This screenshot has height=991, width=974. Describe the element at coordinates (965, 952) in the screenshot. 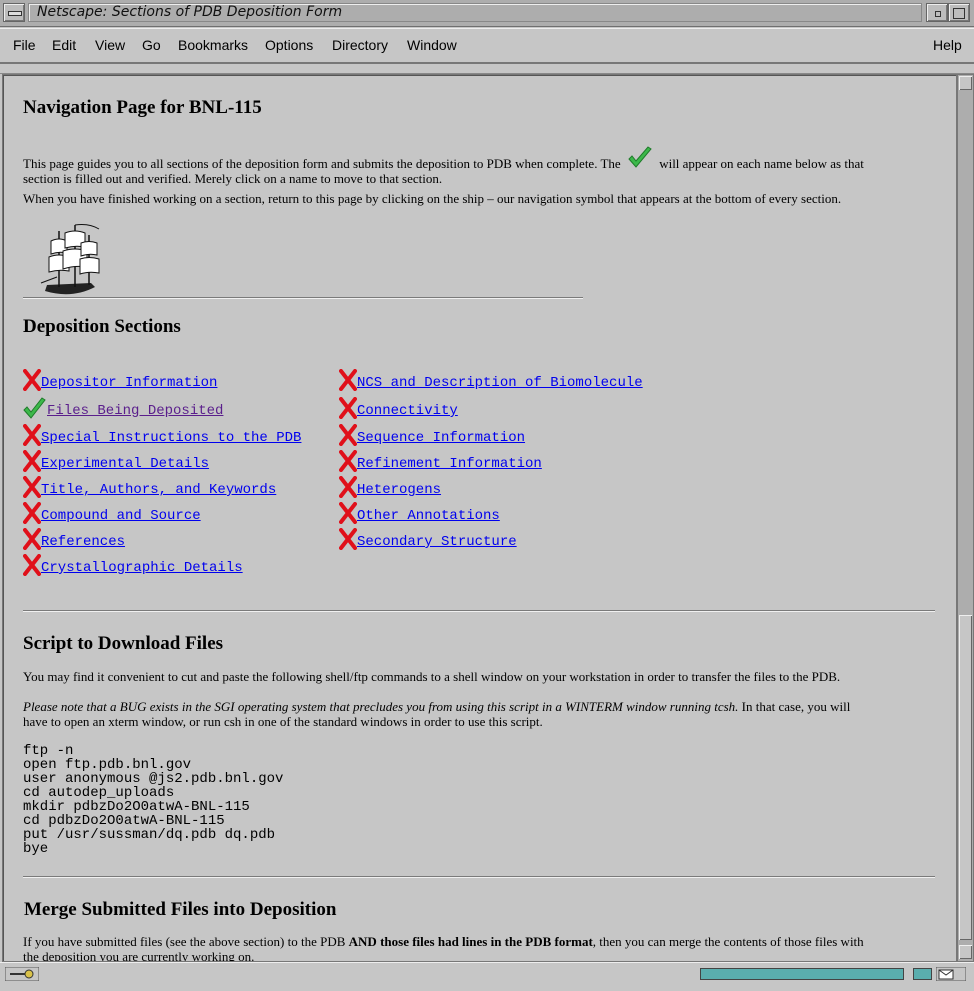

I see `scroll-down-arrow` at that location.